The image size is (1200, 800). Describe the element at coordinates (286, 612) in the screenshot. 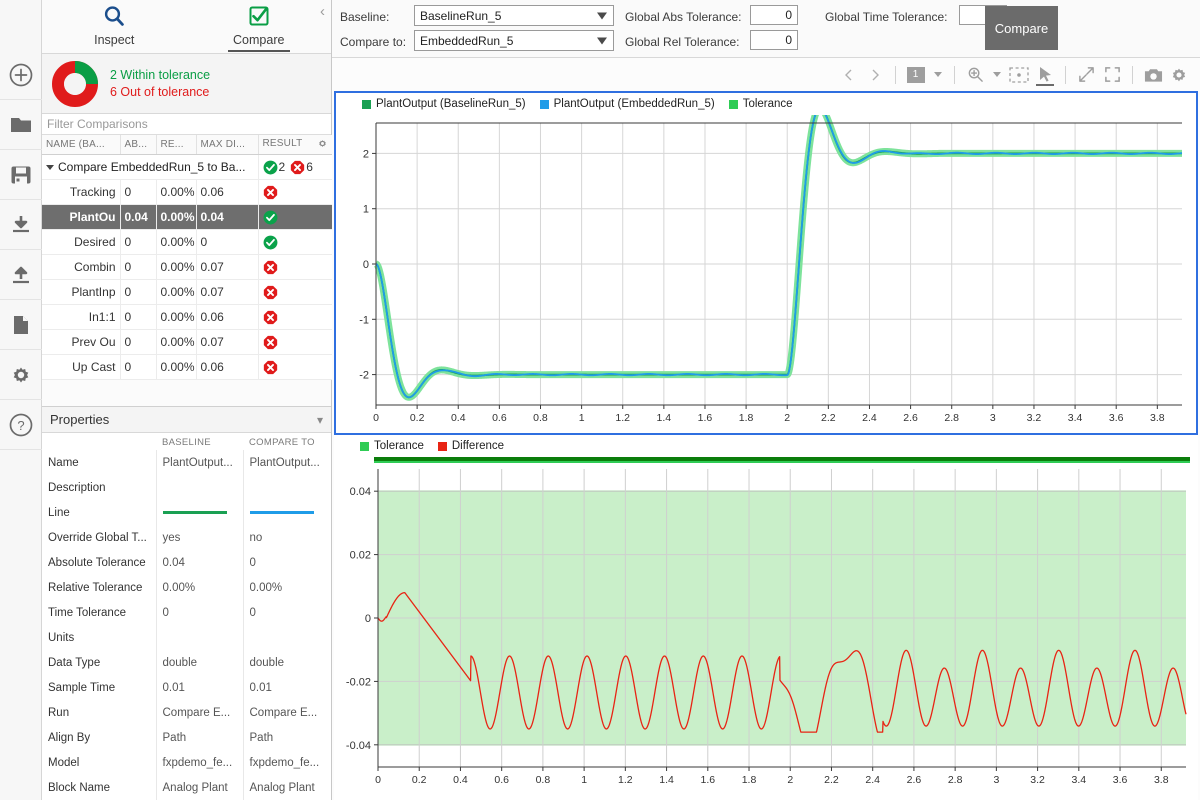

I see `property-compare-value: 0` at that location.